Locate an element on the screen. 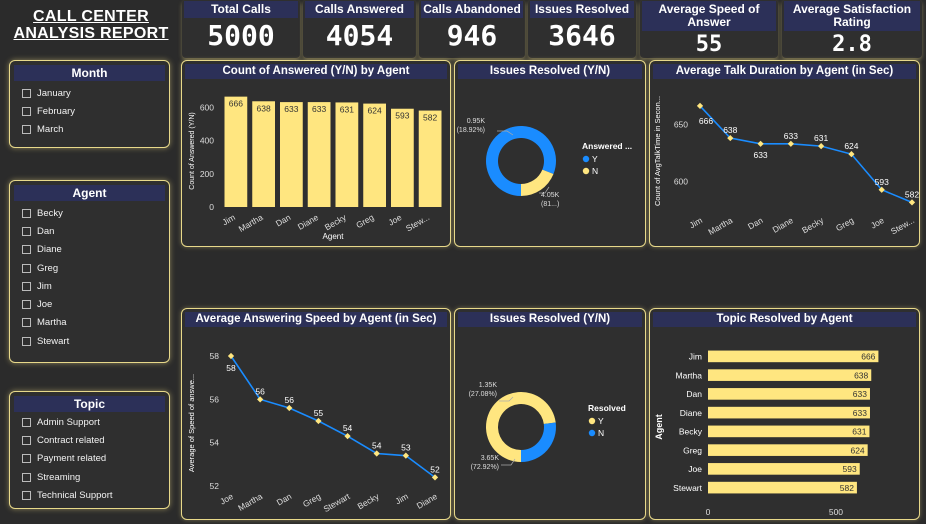  option-label: Contract related is located at coordinates (71, 440).